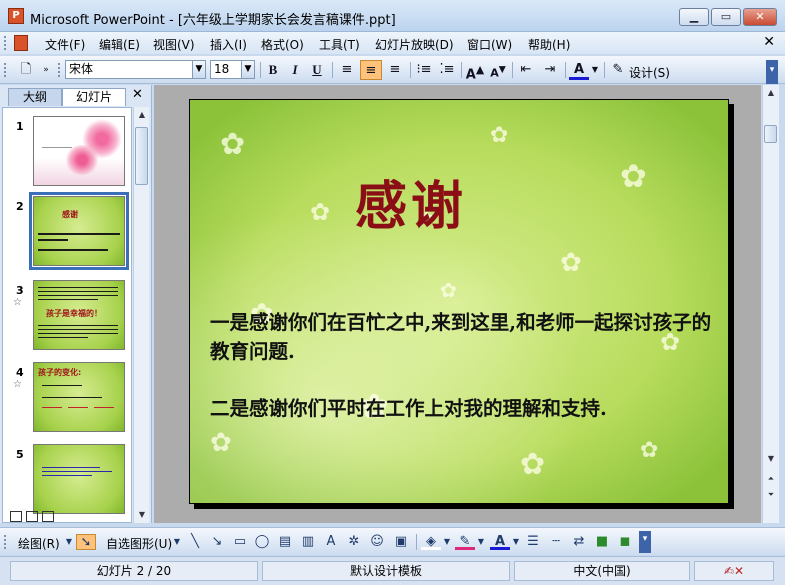 The width and height of the screenshot is (785, 585). What do you see at coordinates (602, 542) in the screenshot?
I see `shadow-style-icon: ■` at bounding box center [602, 542].